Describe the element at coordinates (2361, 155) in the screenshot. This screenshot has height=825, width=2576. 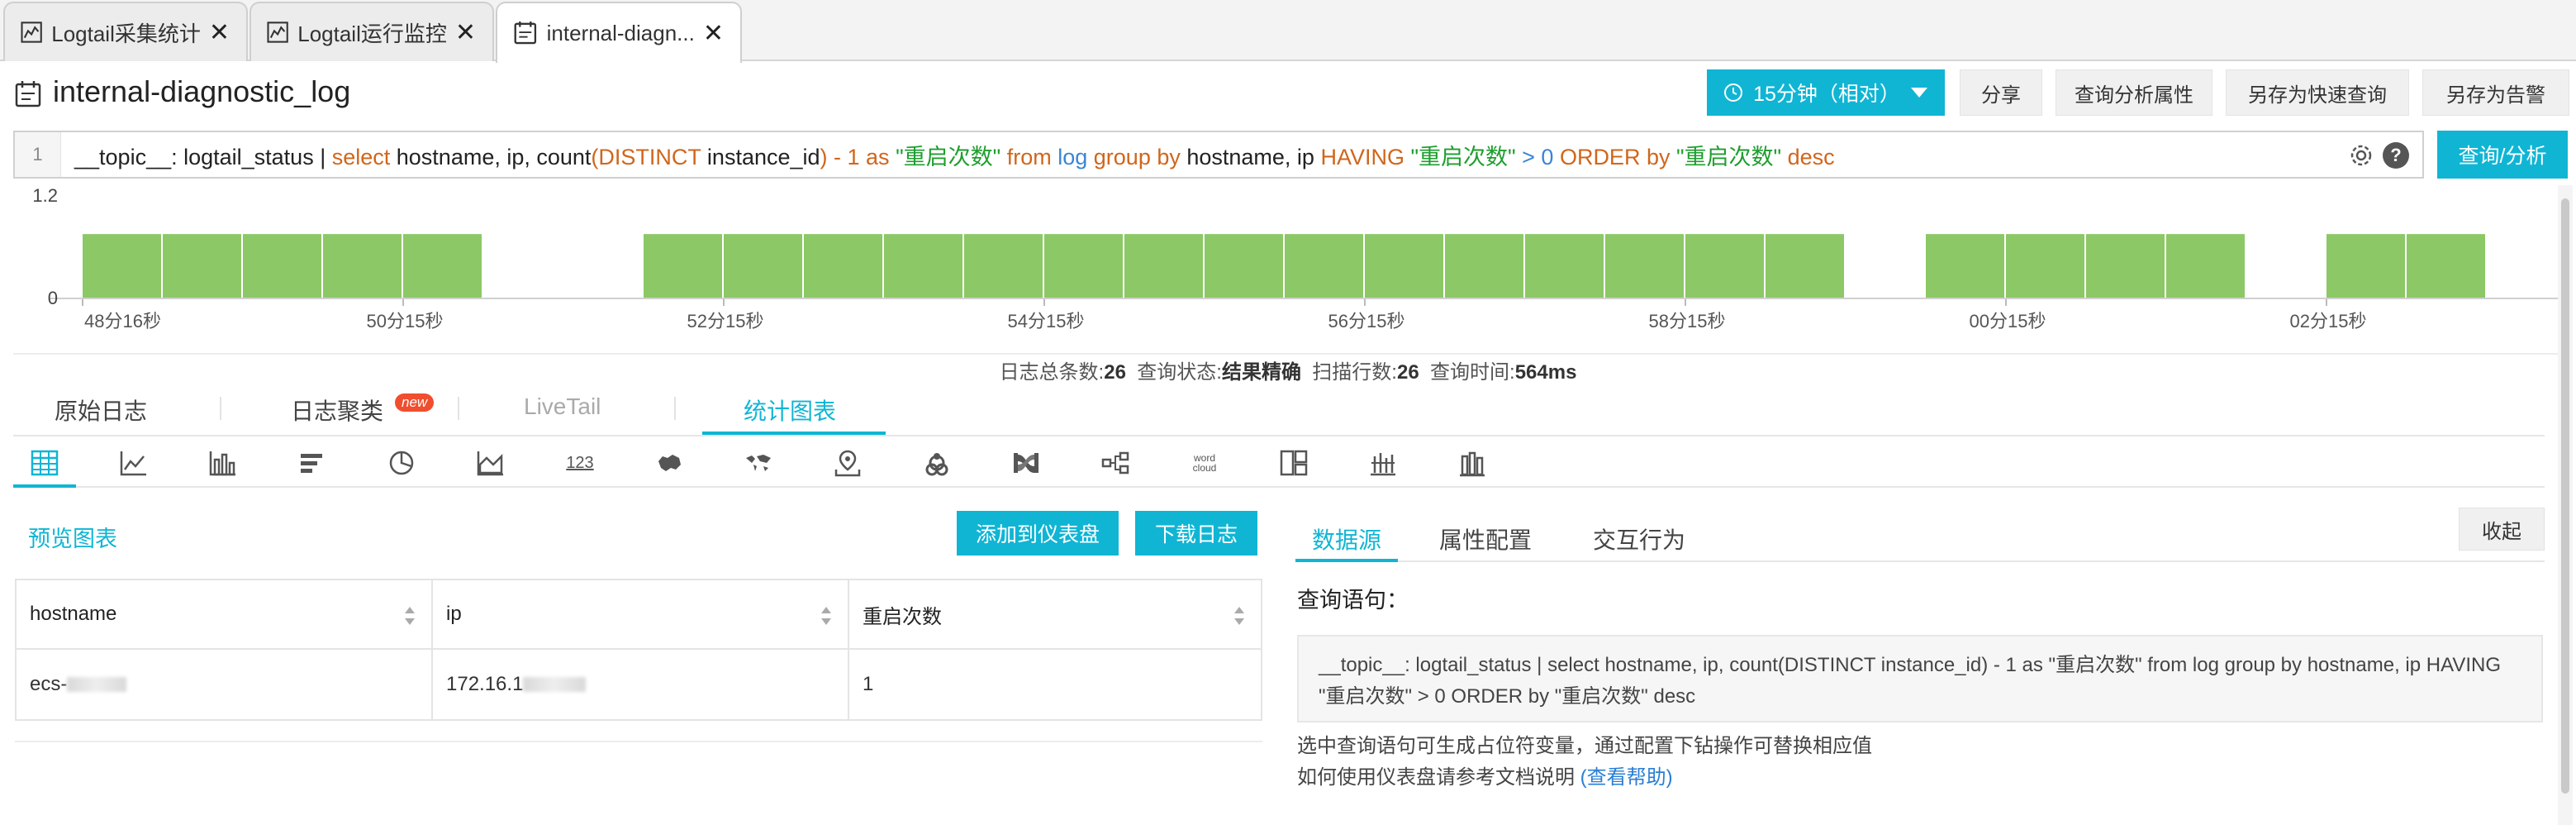
I see `gear-icon` at that location.